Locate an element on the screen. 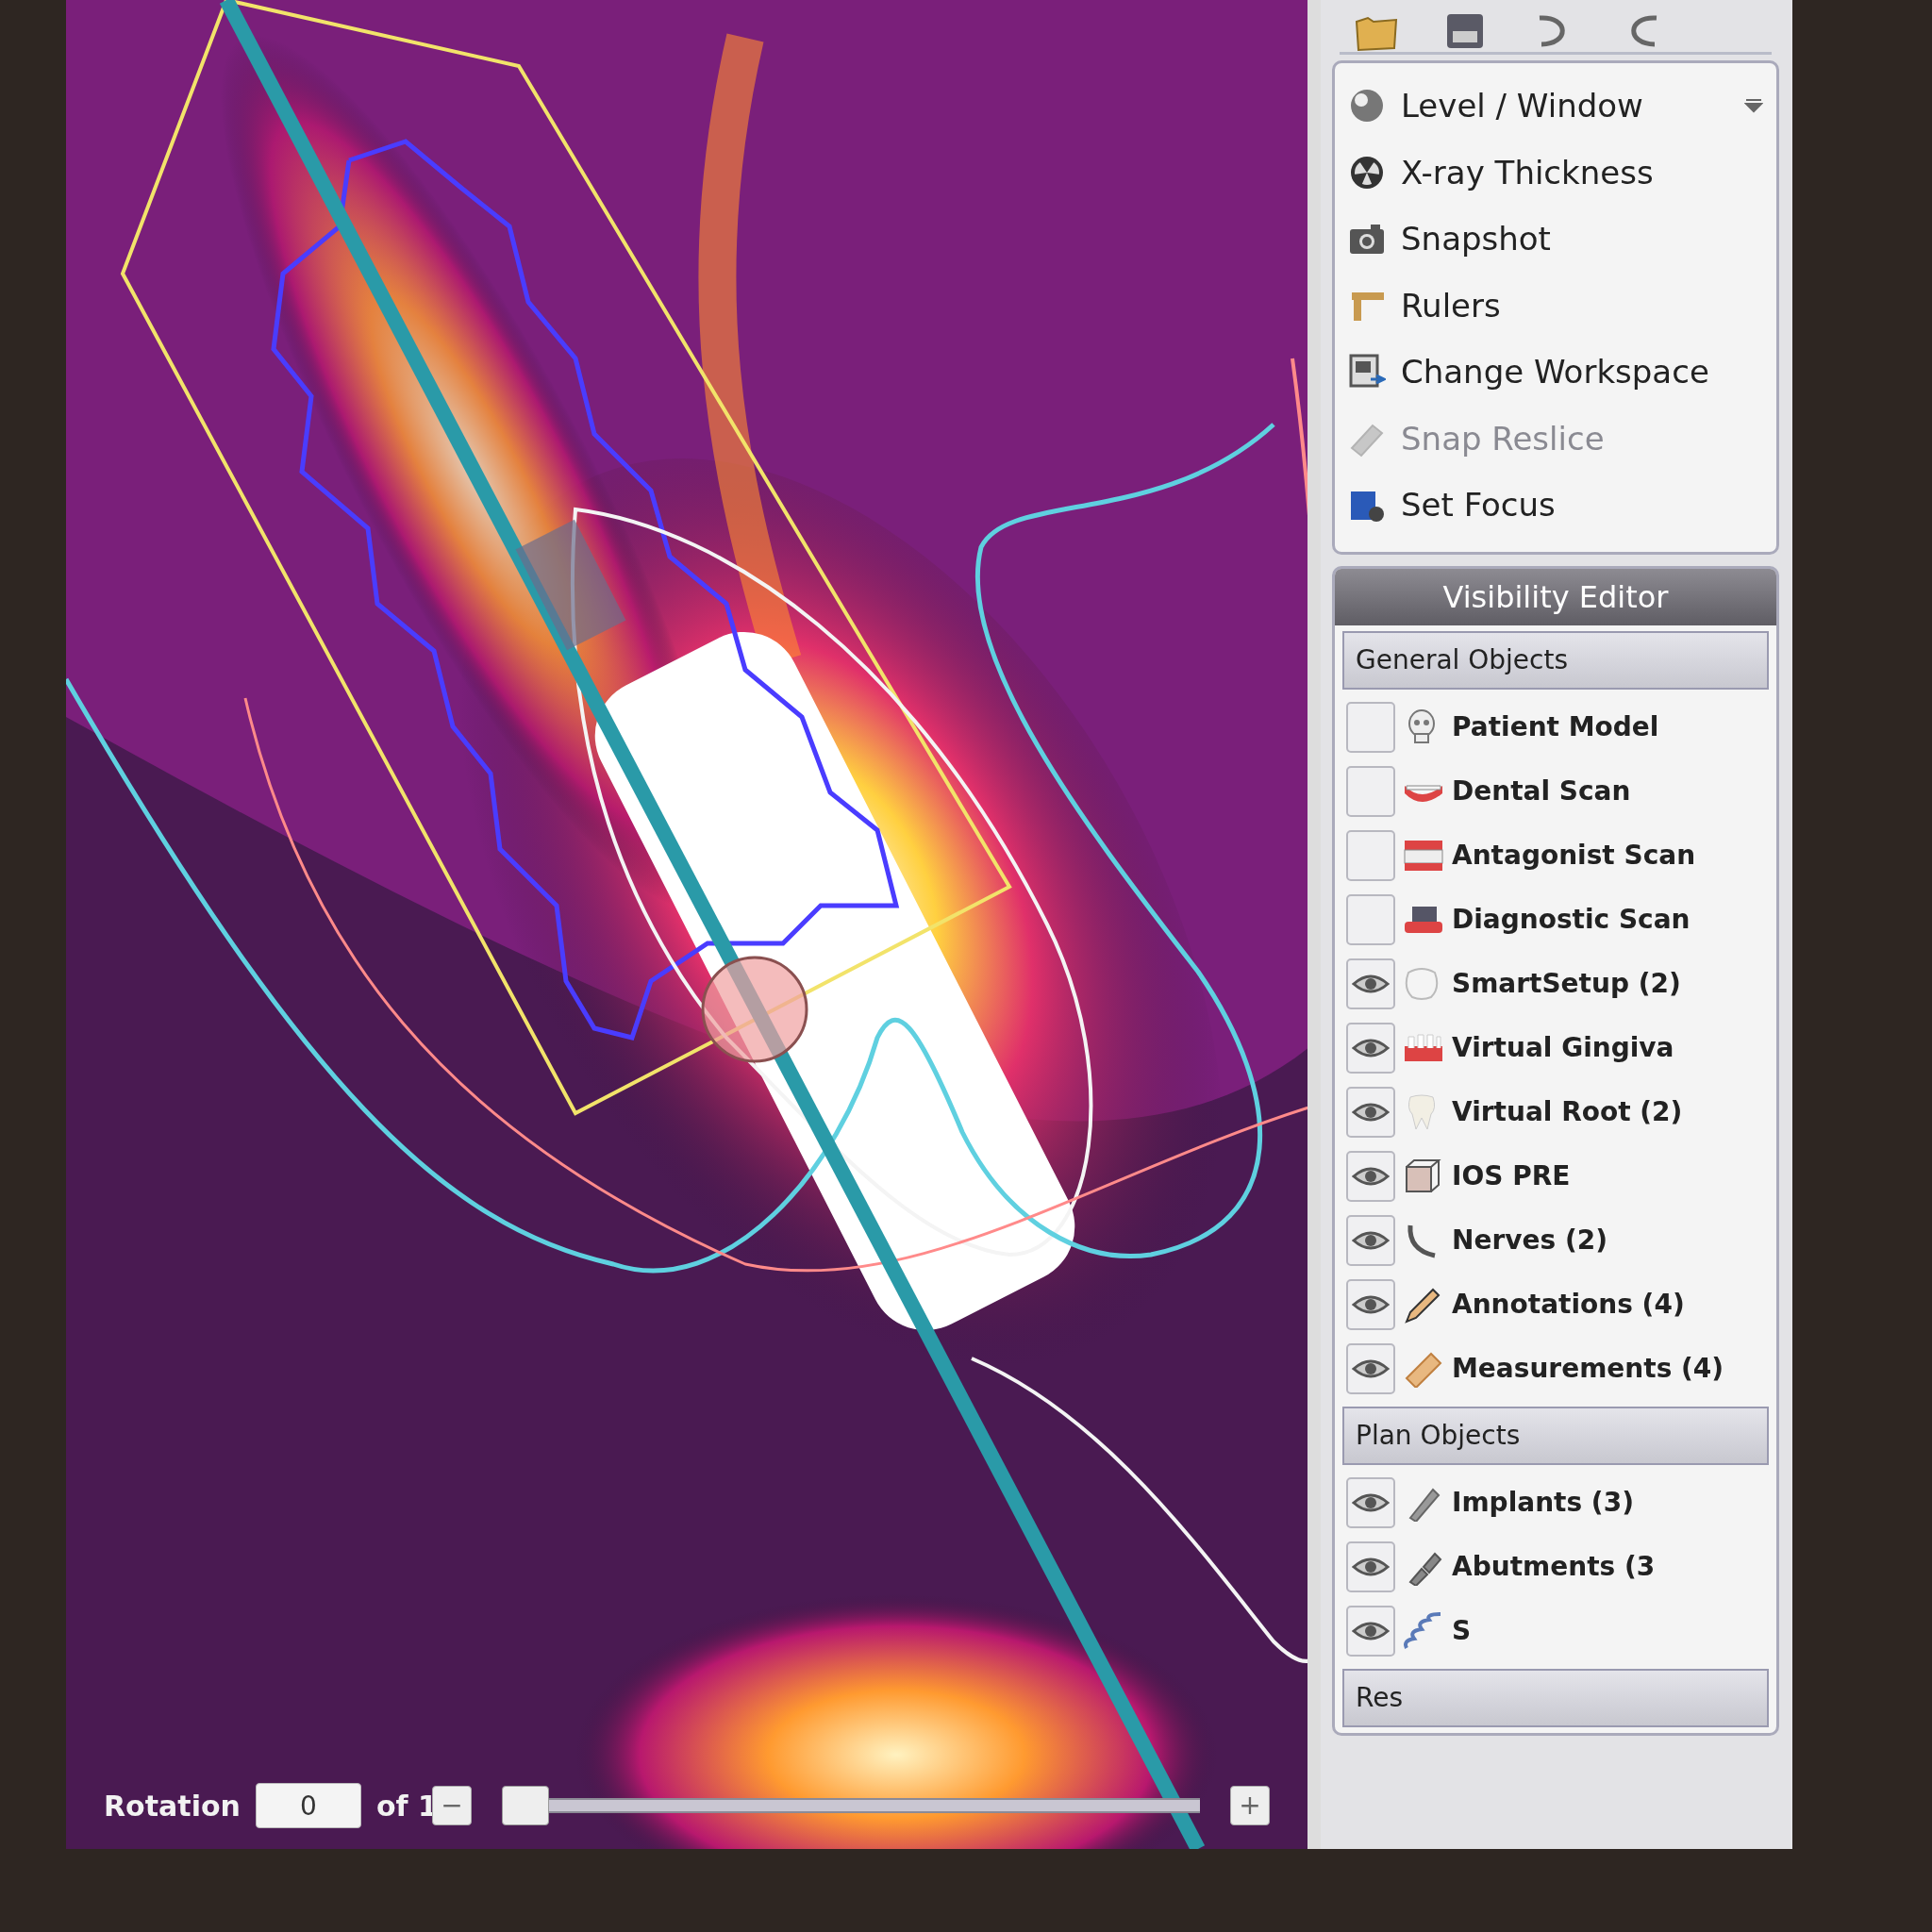 The height and width of the screenshot is (1932, 1932). layer-label: Dental Scan is located at coordinates (1542, 791).